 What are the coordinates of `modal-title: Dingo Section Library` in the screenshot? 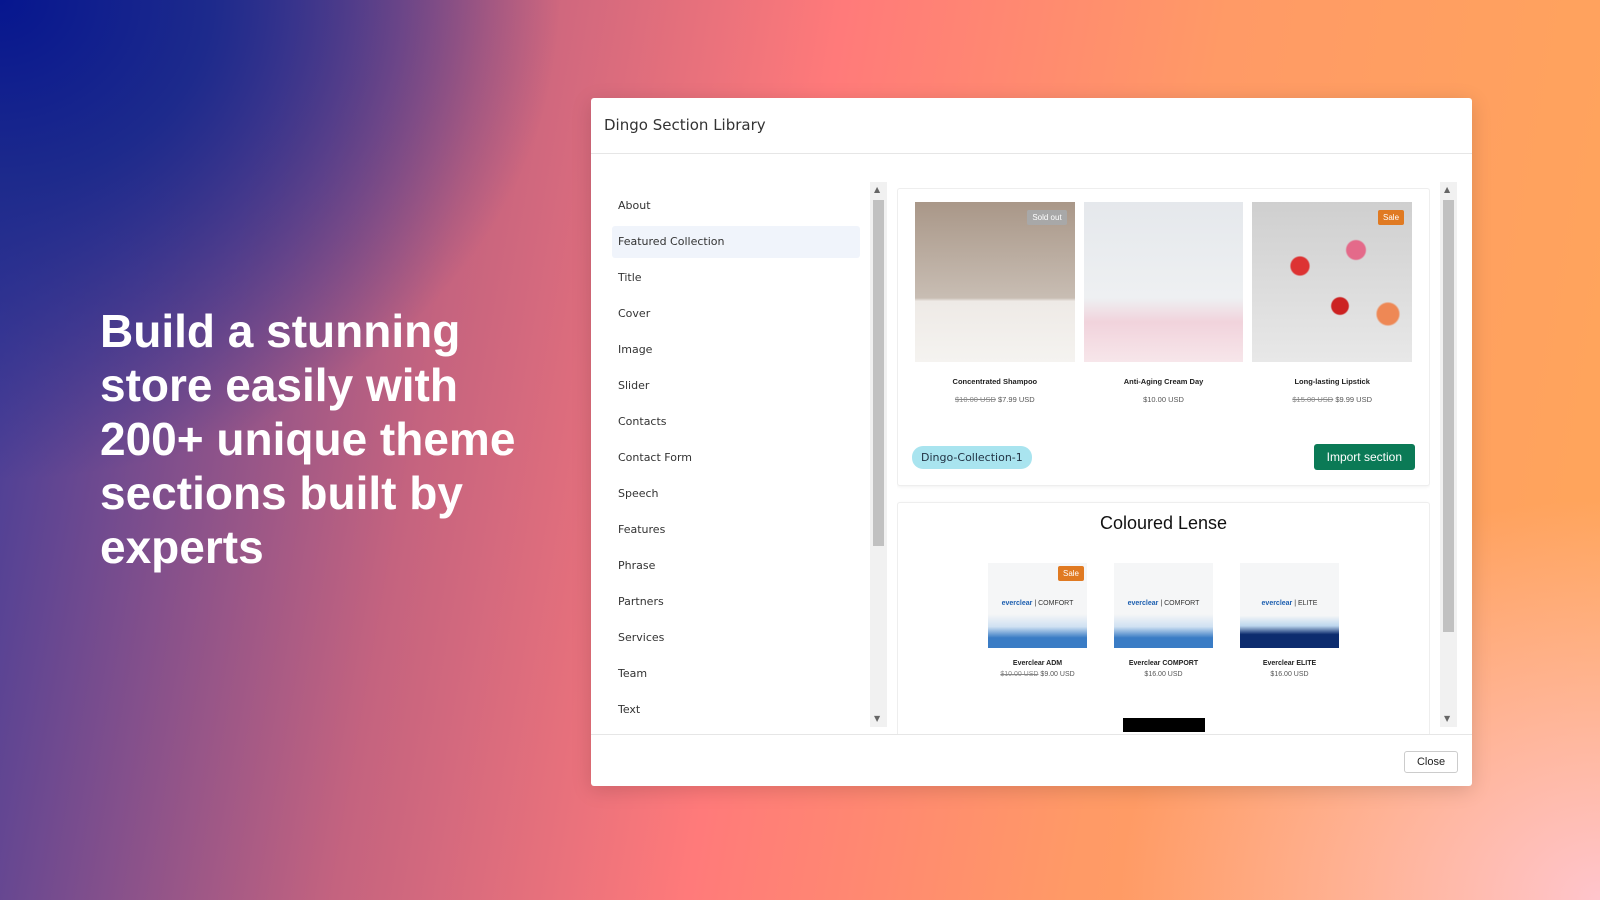 It's located at (1031, 126).